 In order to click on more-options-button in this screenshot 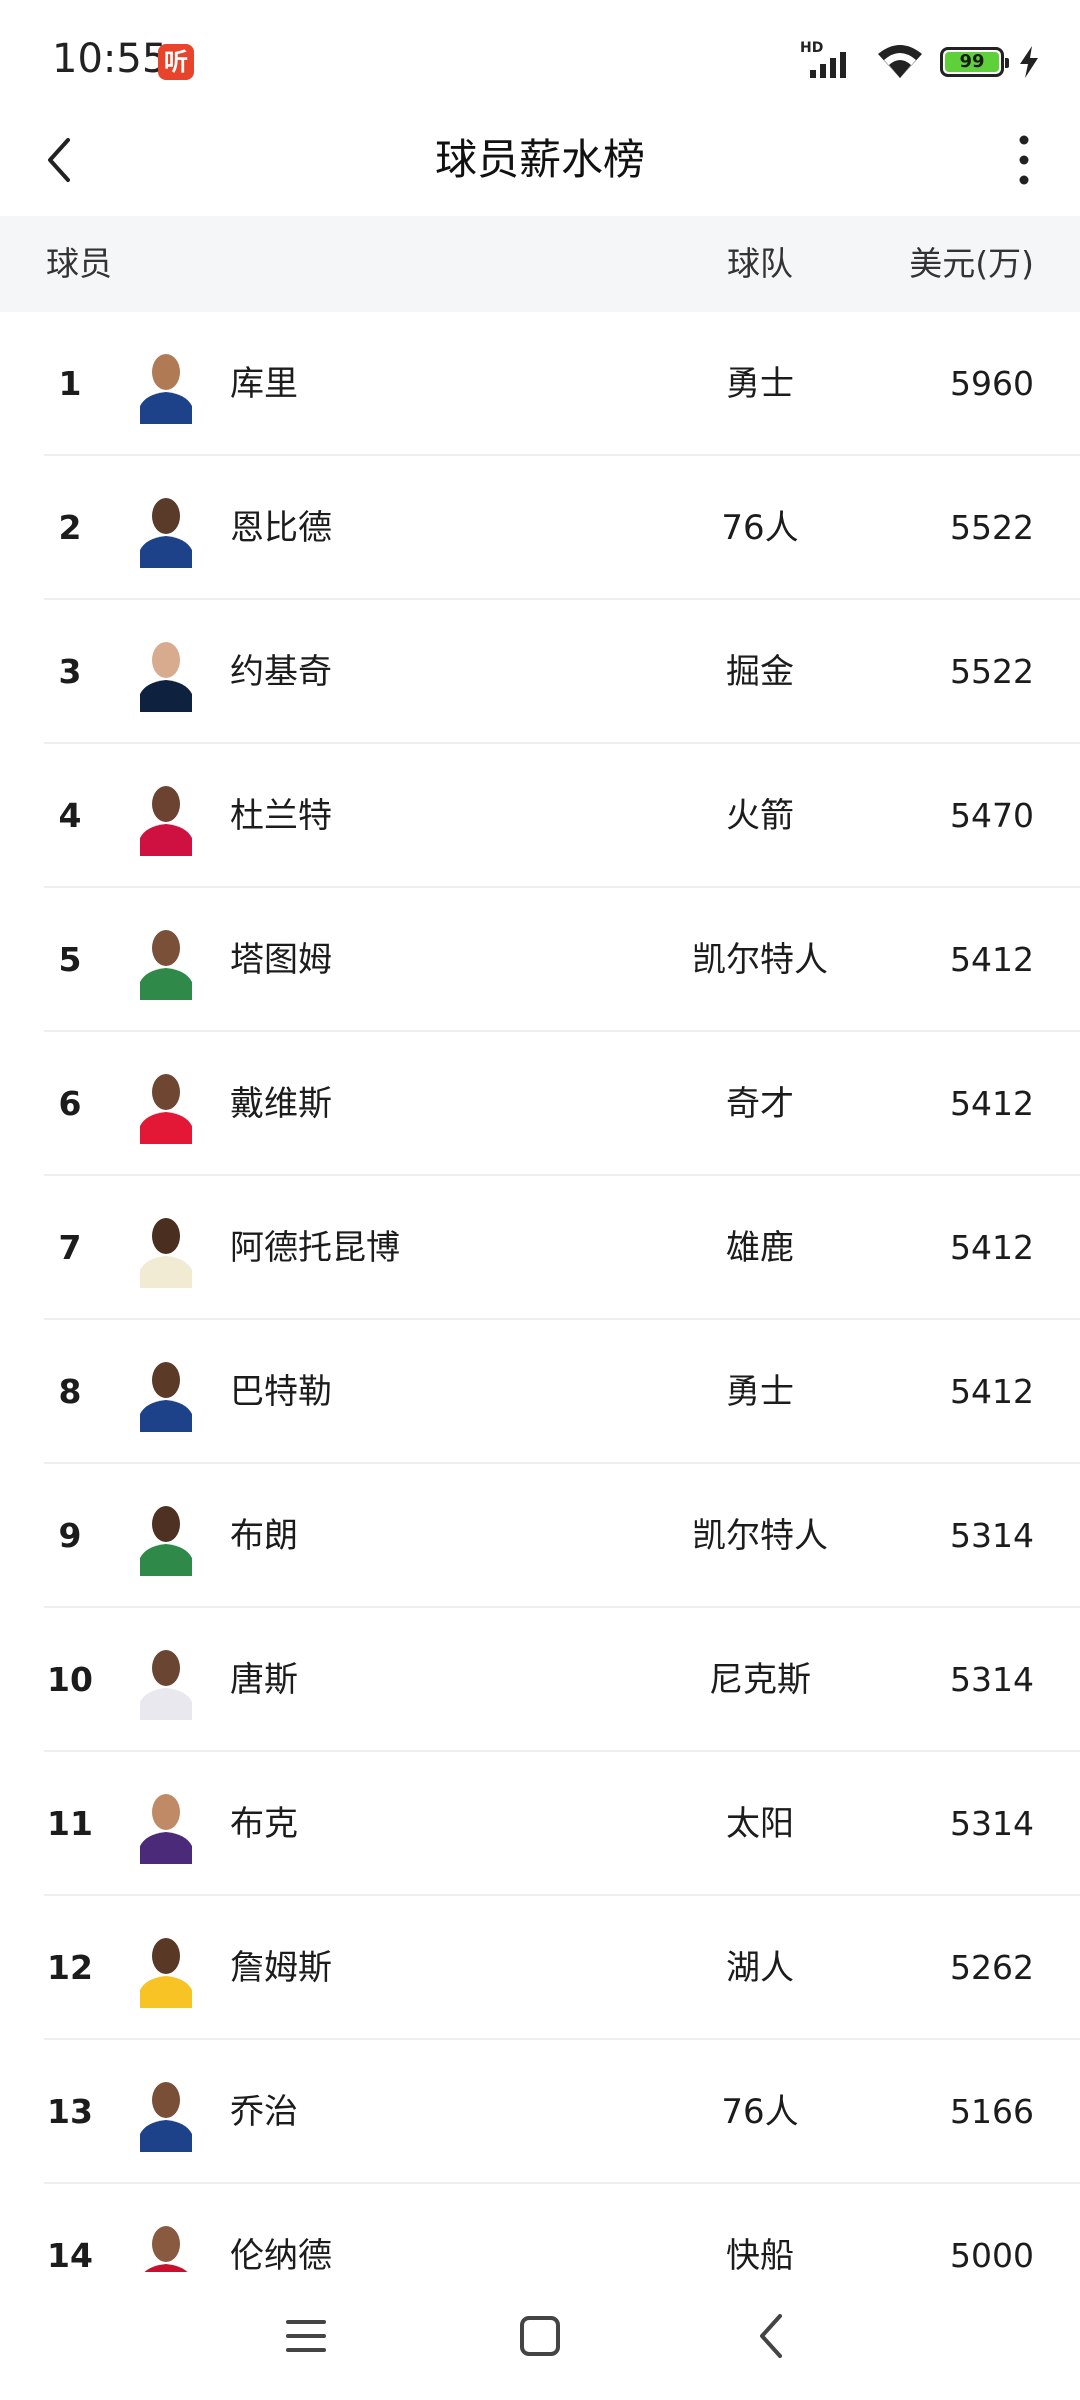, I will do `click(1024, 160)`.